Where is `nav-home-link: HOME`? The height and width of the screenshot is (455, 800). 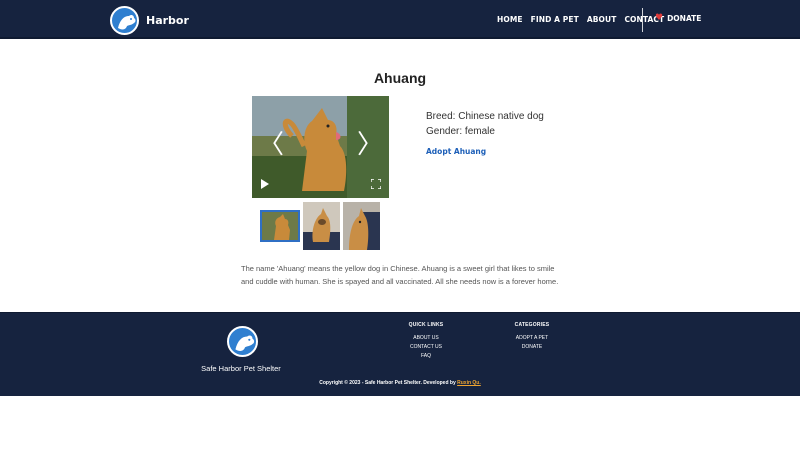
nav-home-link: HOME is located at coordinates (510, 19).